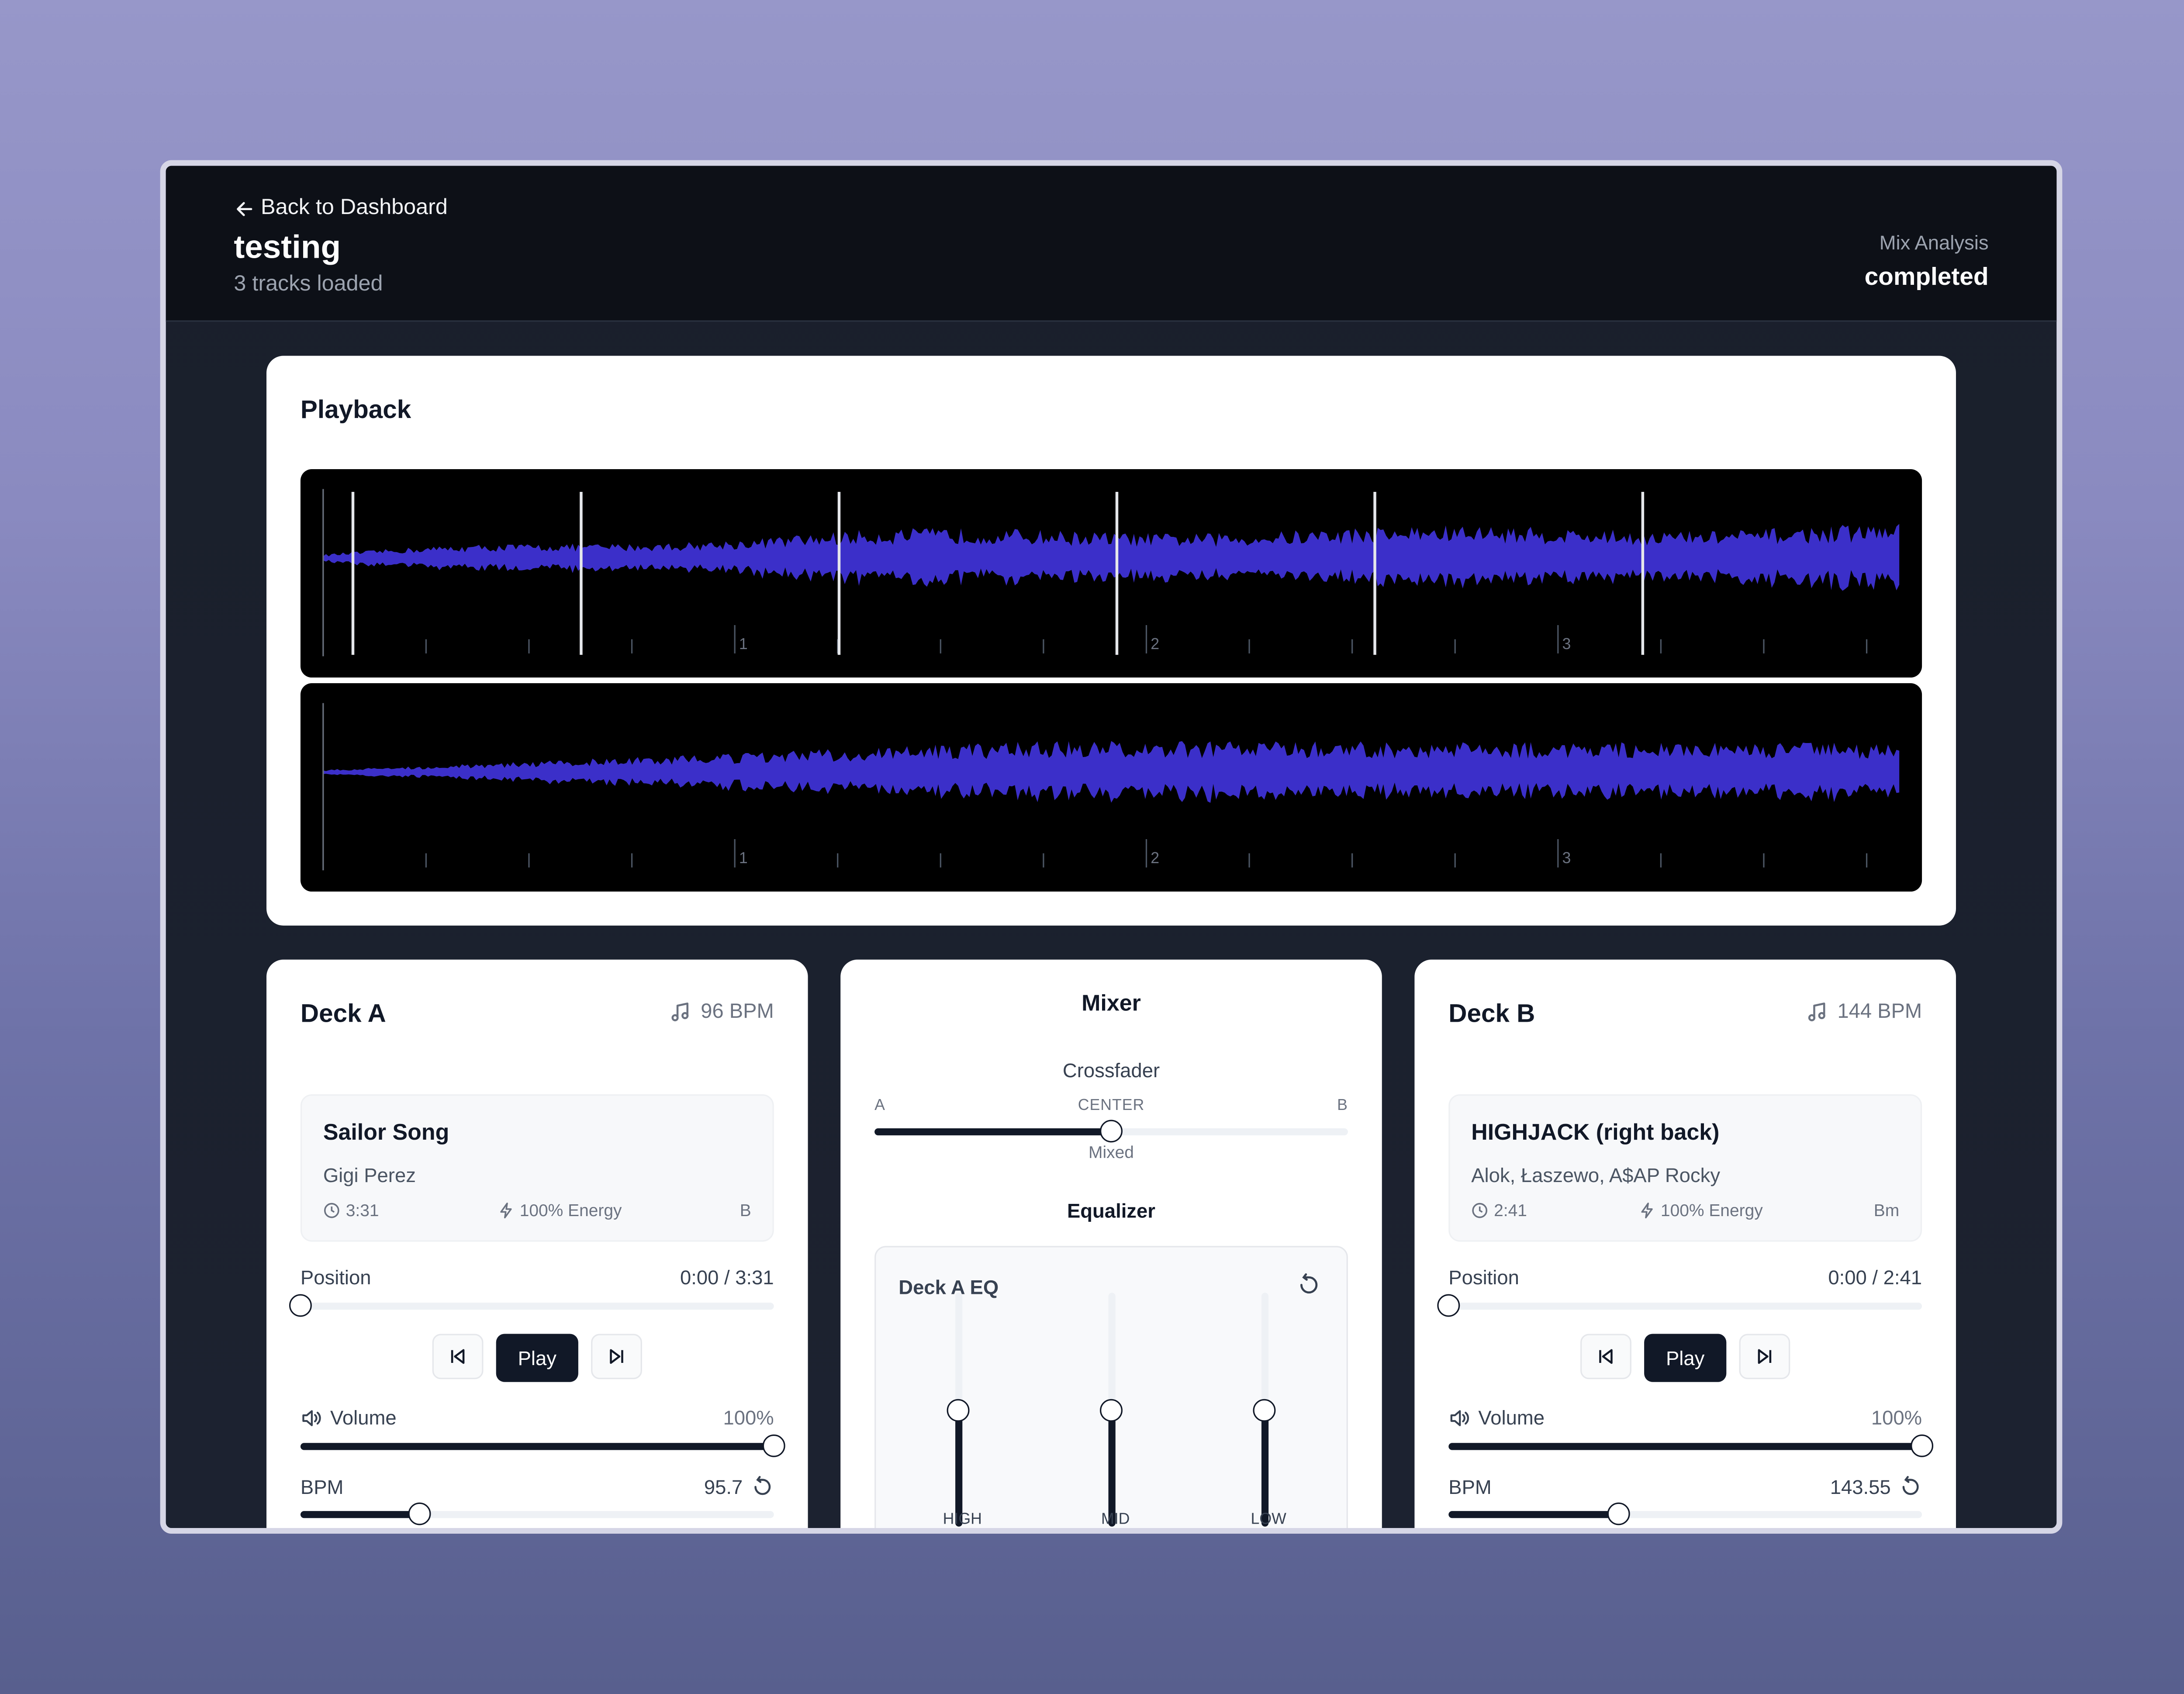 This screenshot has width=2184, height=1694. I want to click on deck-b-bpm-slider, so click(1685, 1513).